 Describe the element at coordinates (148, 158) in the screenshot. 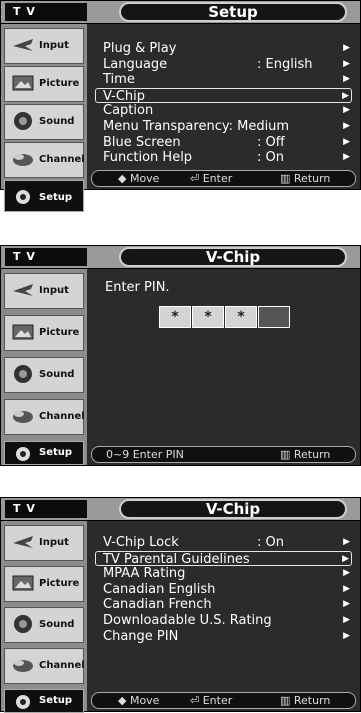

I see `menu-item-label: Function Help` at that location.